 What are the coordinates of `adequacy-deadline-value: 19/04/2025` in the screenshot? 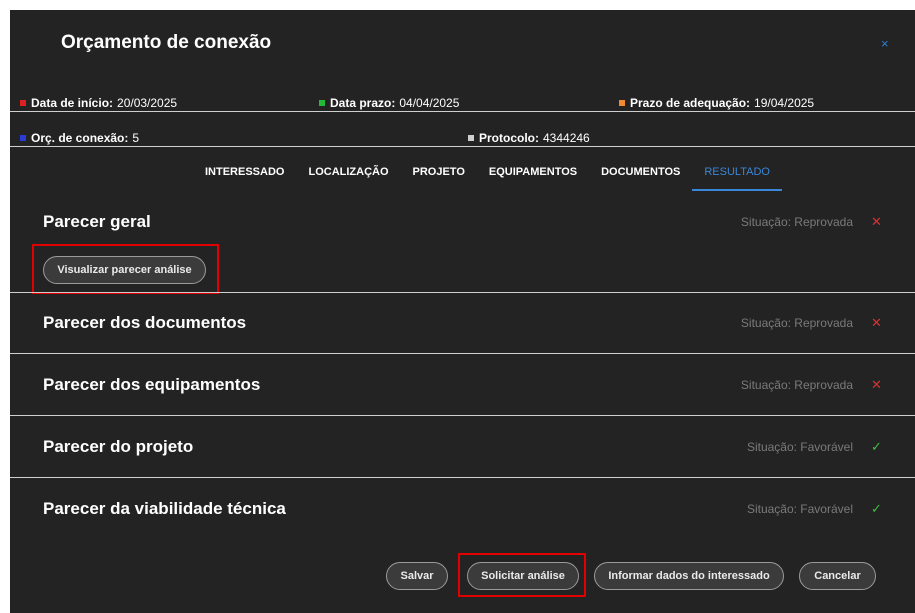 It's located at (784, 103).